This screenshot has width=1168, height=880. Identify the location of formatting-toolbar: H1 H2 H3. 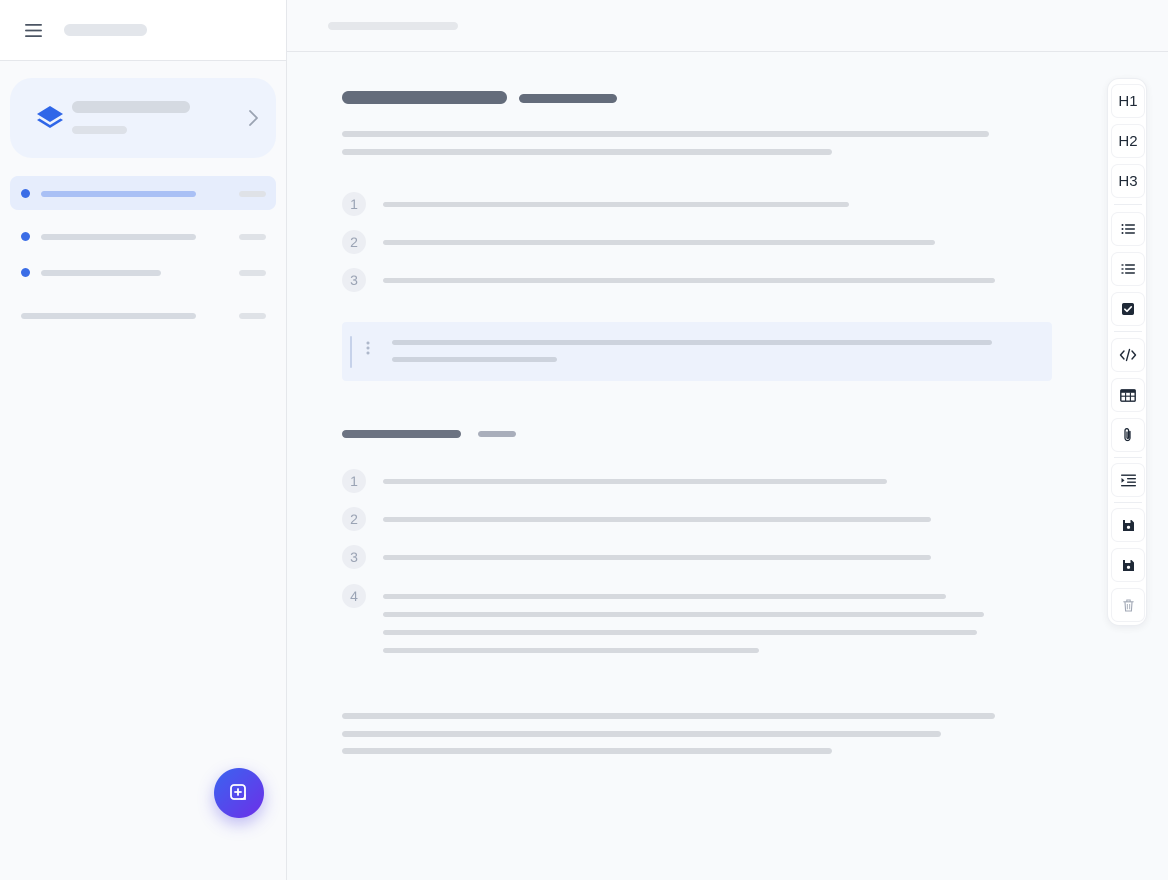
(1127, 352).